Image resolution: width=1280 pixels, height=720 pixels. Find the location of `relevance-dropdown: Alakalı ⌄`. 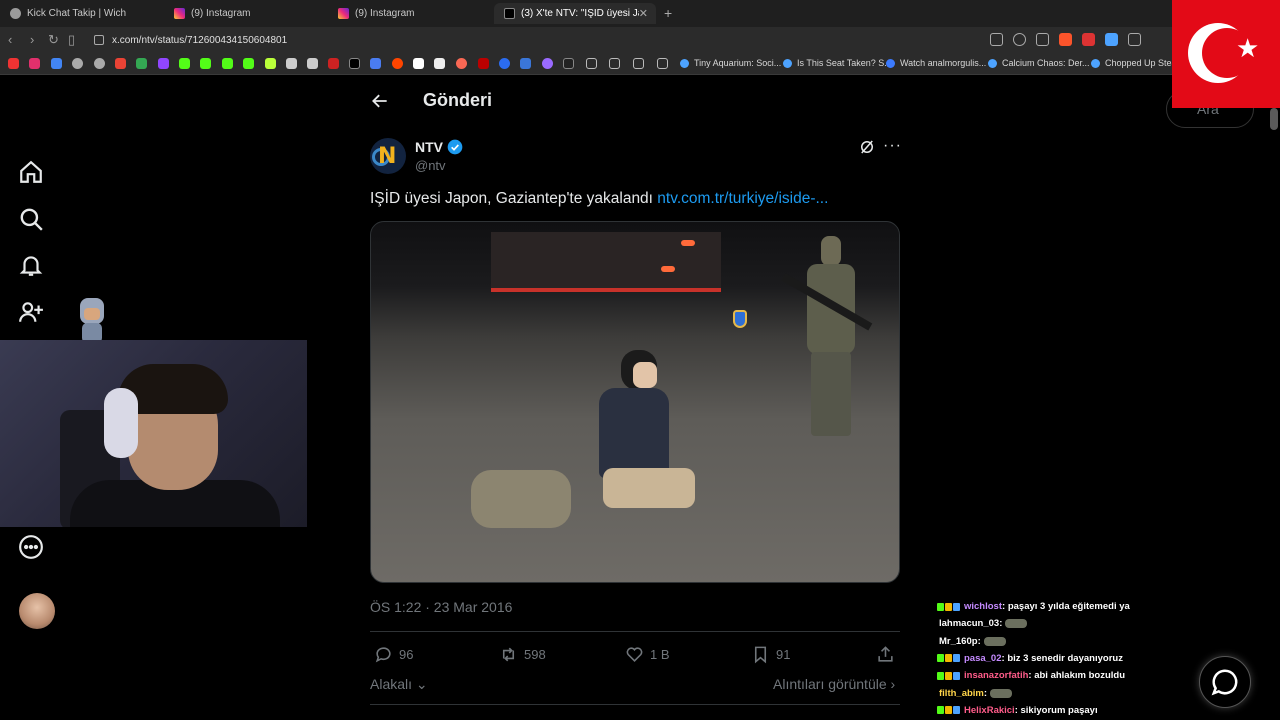

relevance-dropdown: Alakalı ⌄ is located at coordinates (399, 684).